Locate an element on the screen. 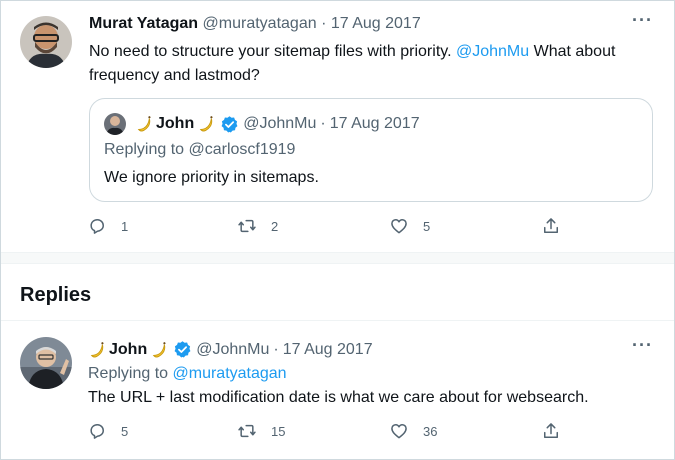  quoted-replying-to: Replying to @carloscf1919 is located at coordinates (200, 149).